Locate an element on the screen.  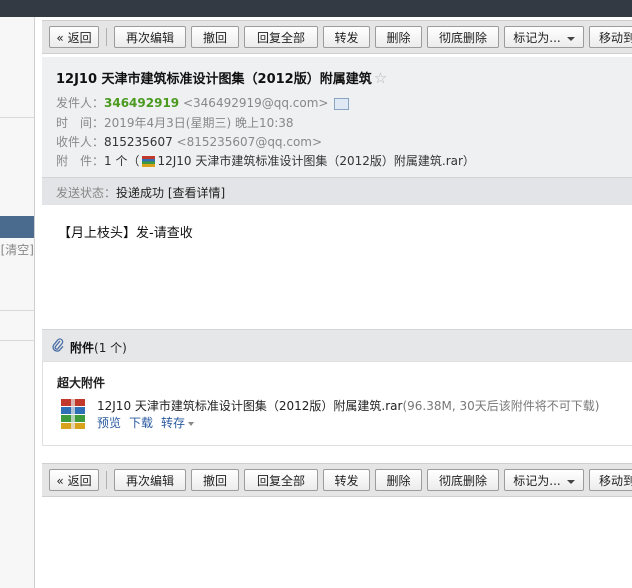
attachment-label: 附 件： is located at coordinates (80, 161).